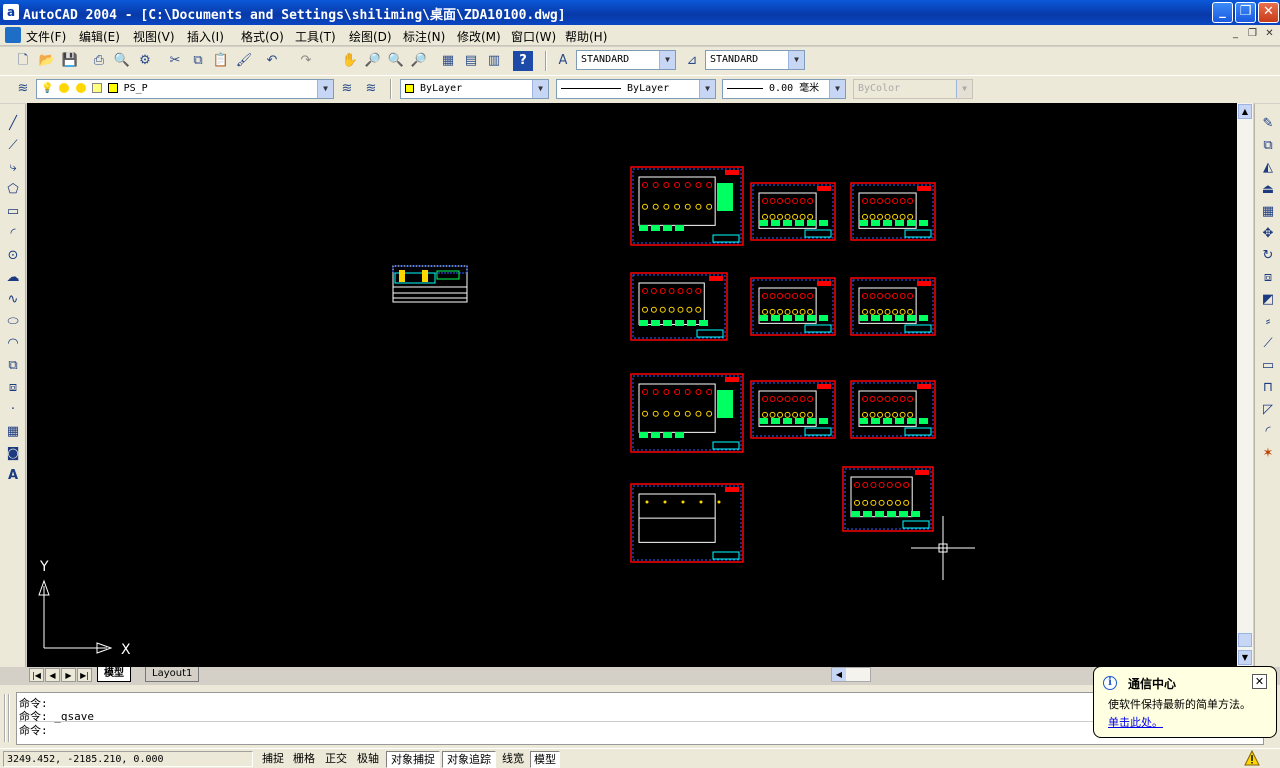 The image size is (1280, 768). What do you see at coordinates (205, 36) in the screenshot?
I see `menu-insert: 插入(I)` at bounding box center [205, 36].